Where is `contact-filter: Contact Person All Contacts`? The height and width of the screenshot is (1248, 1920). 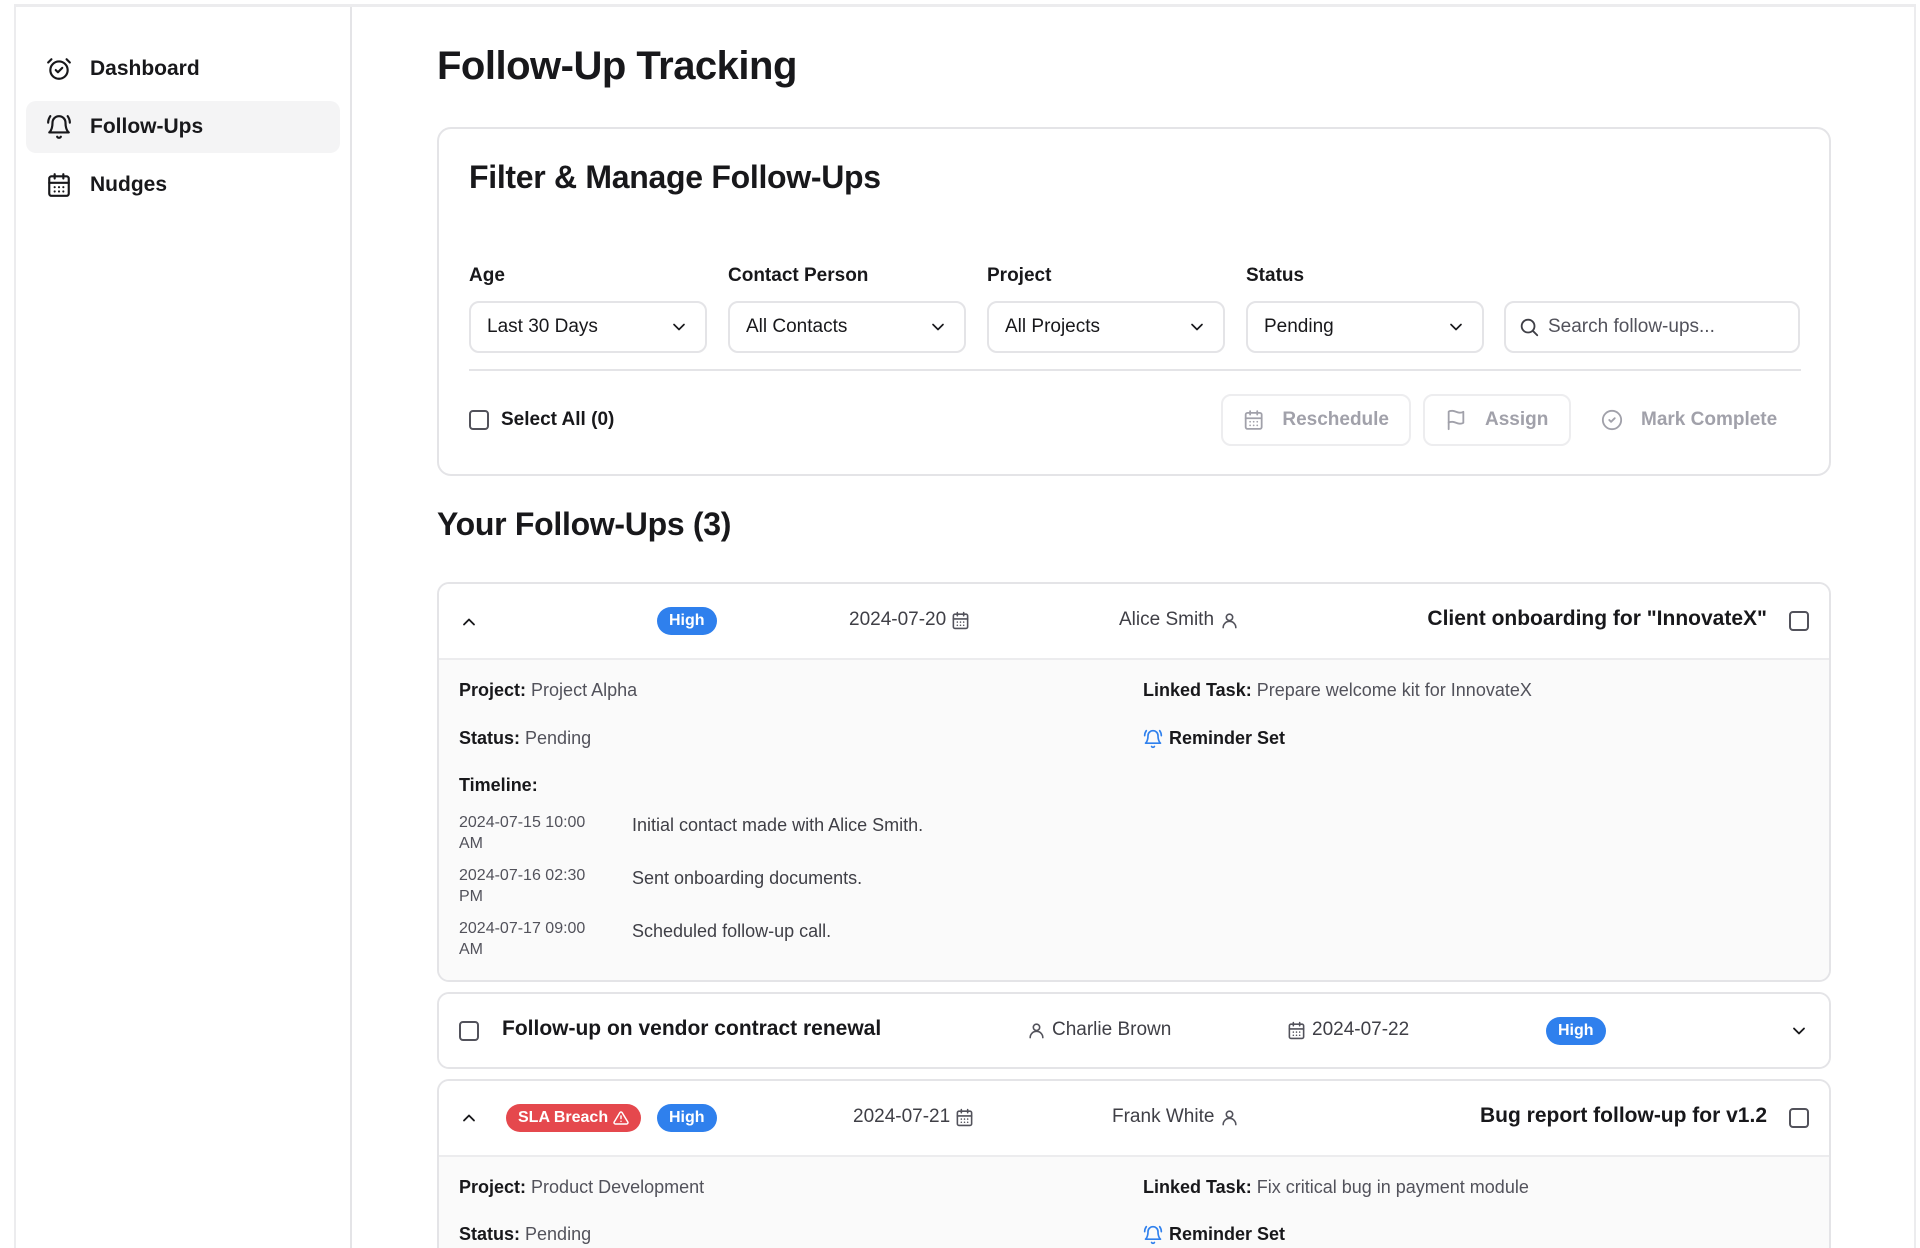
contact-filter: Contact Person All Contacts is located at coordinates (847, 309).